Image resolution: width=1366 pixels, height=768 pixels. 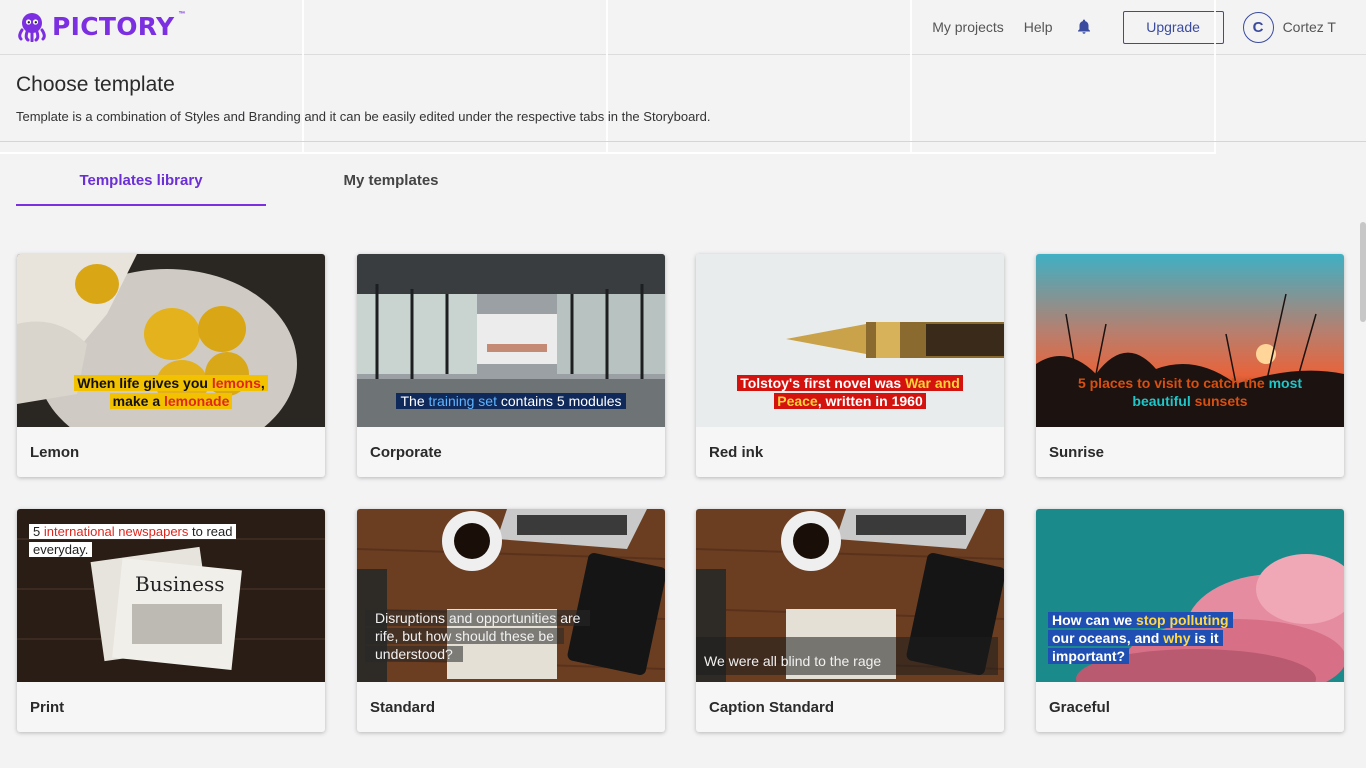 What do you see at coordinates (823, 383) in the screenshot?
I see `caption-text: Tolstoy's first novel was` at bounding box center [823, 383].